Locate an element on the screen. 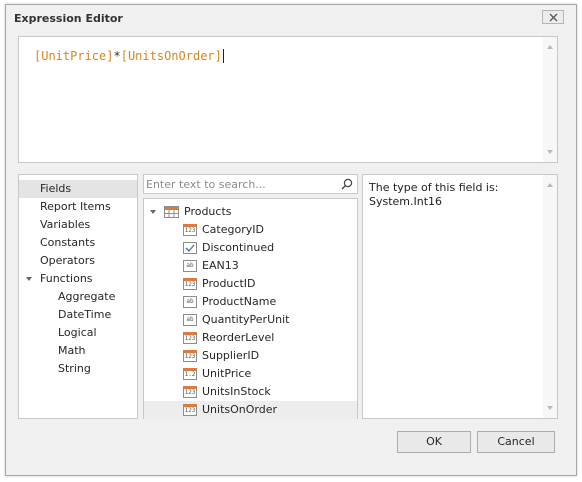  tree-field-item: 123 ReorderLevel is located at coordinates (250, 338).